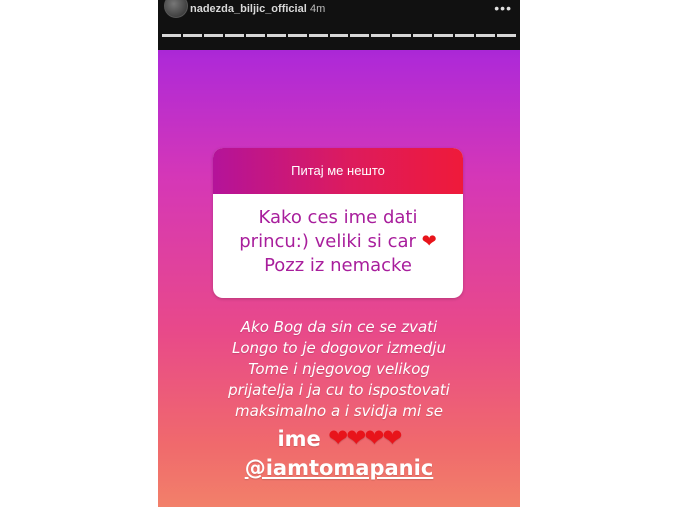 The width and height of the screenshot is (676, 507). Describe the element at coordinates (339, 468) in the screenshot. I see `mention-link: @iamtomapanic` at that location.